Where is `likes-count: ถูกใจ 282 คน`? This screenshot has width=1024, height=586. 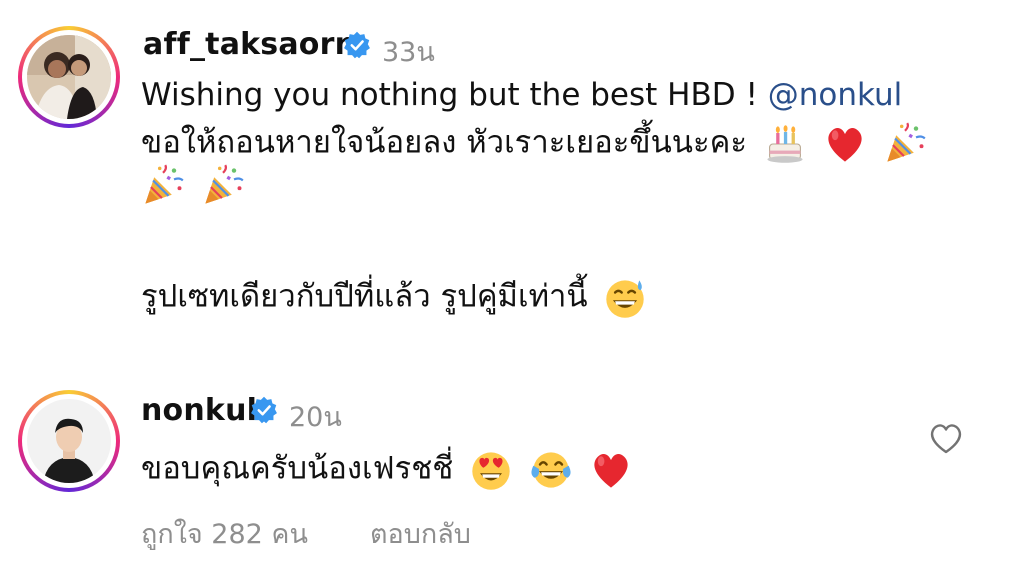 likes-count: ถูกใจ 282 คน is located at coordinates (224, 533).